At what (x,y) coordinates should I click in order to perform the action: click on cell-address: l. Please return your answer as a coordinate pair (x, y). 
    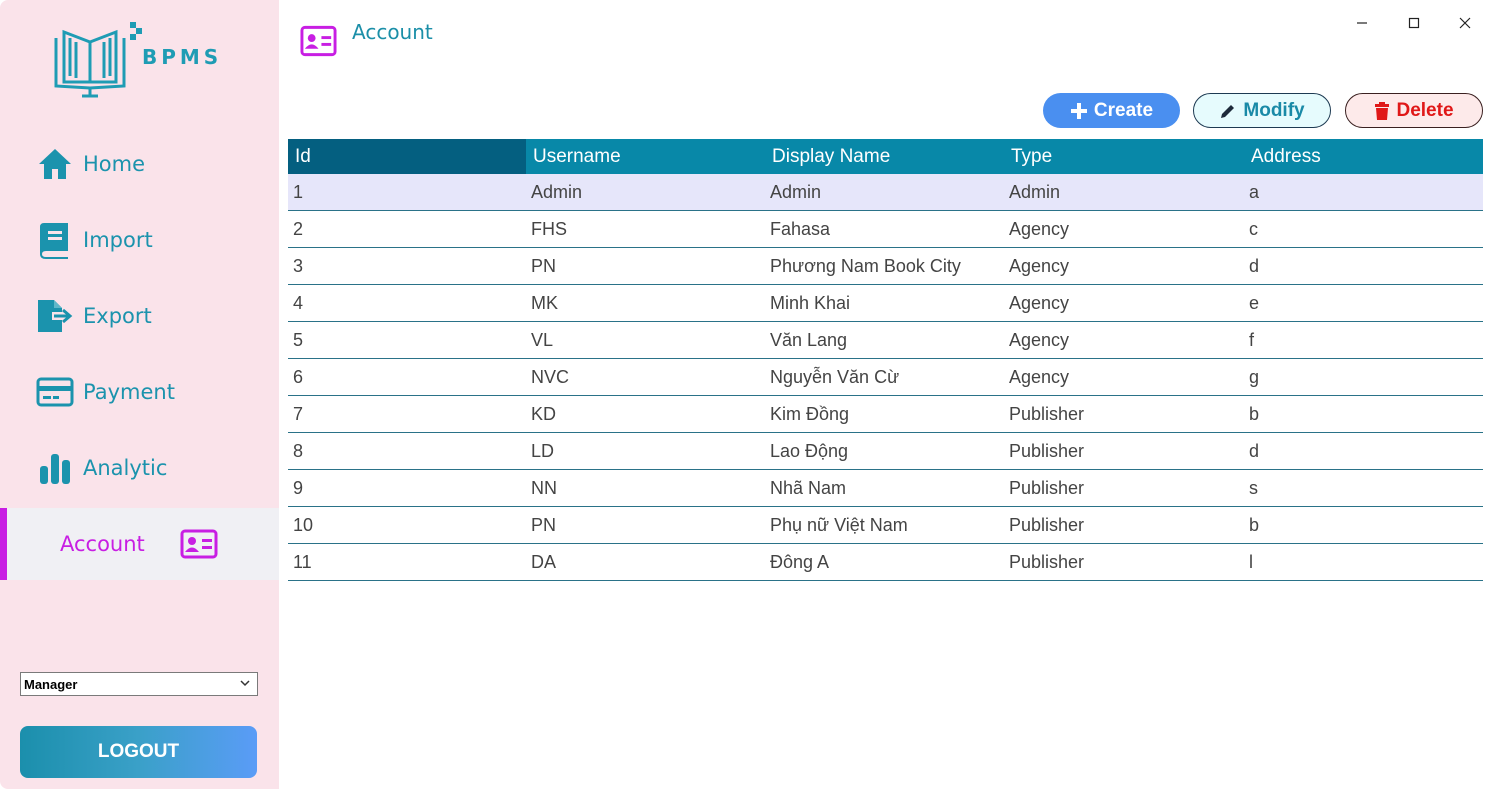
    Looking at the image, I should click on (1251, 561).